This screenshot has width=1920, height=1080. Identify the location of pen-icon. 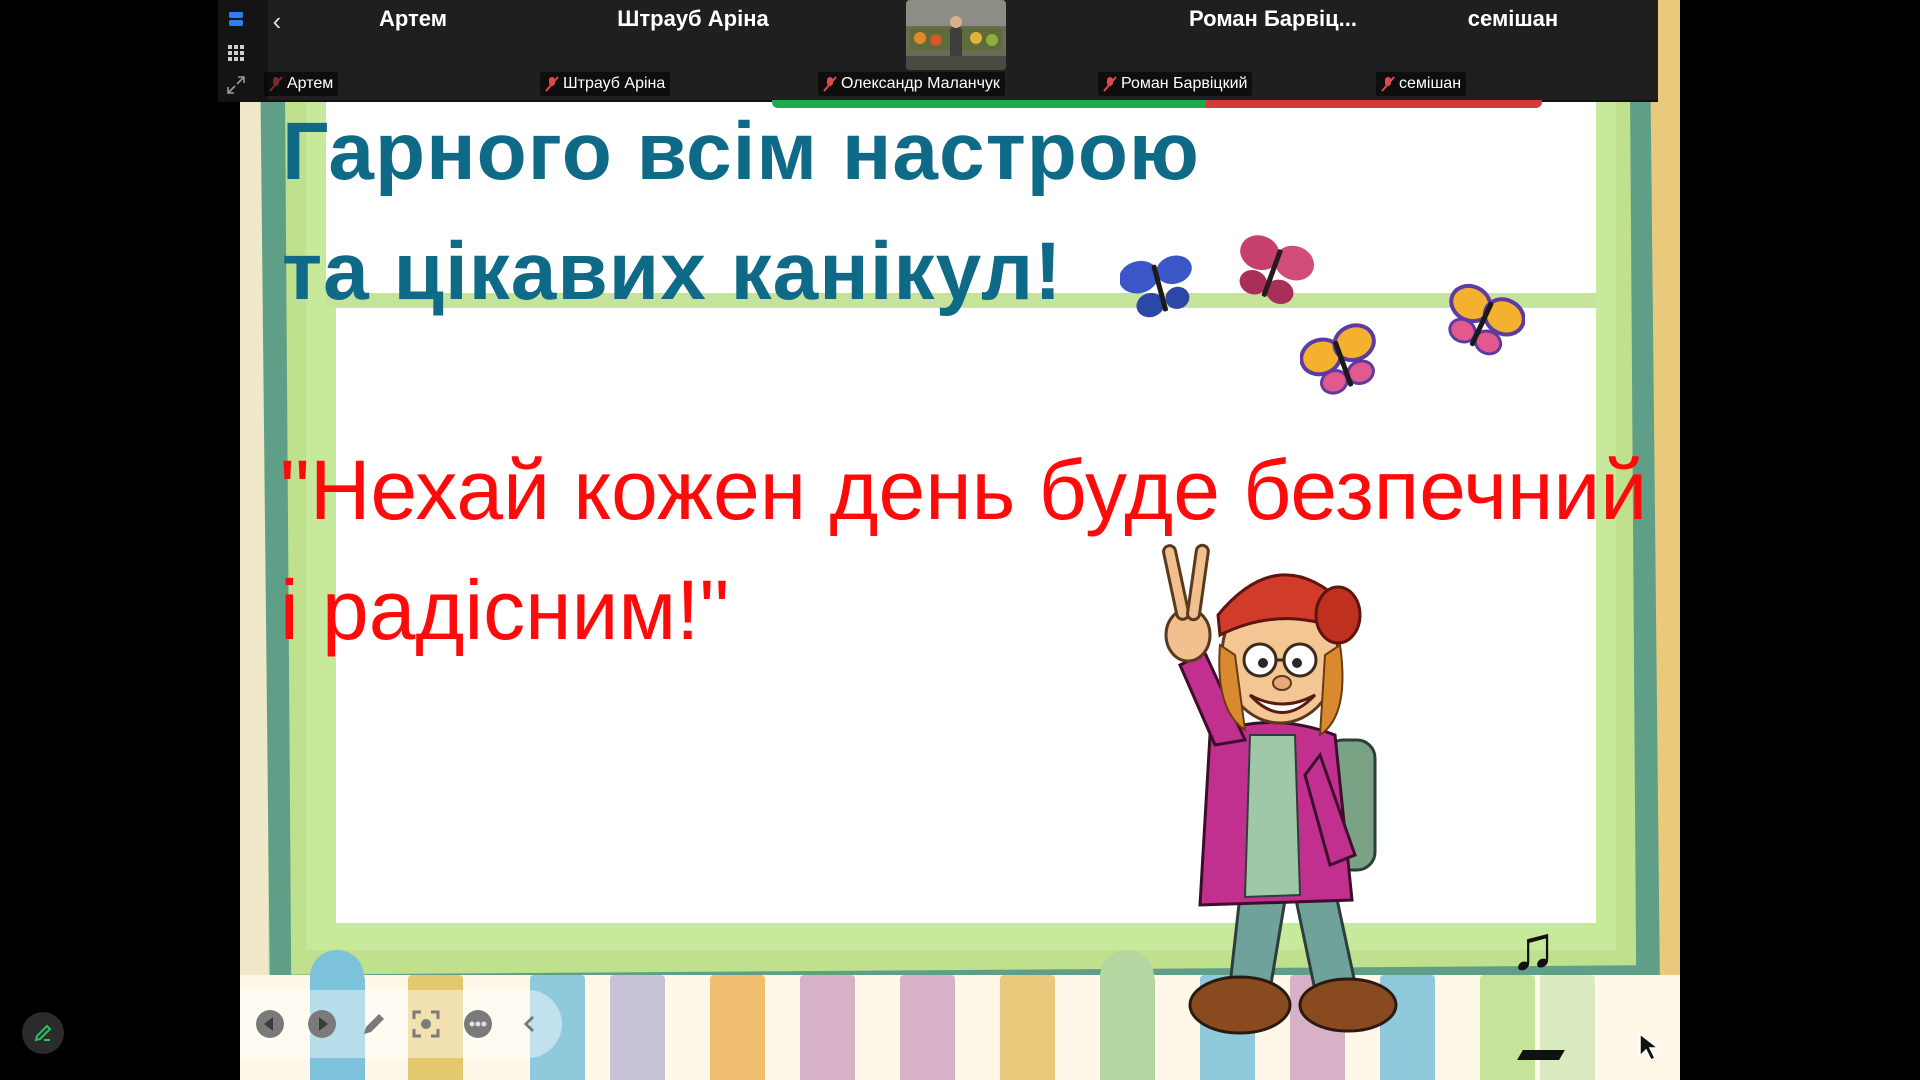
(374, 1024).